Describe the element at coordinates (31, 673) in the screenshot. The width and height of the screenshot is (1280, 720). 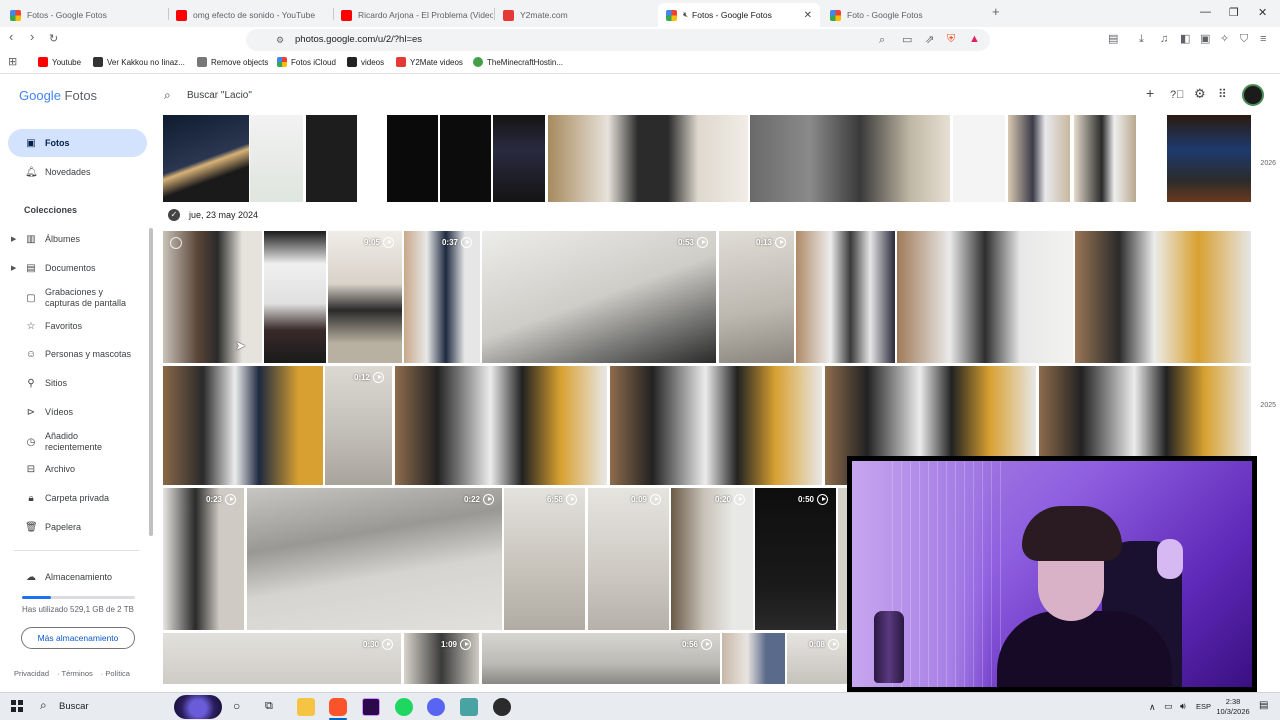
I see `privacy-link: Privacidad` at that location.